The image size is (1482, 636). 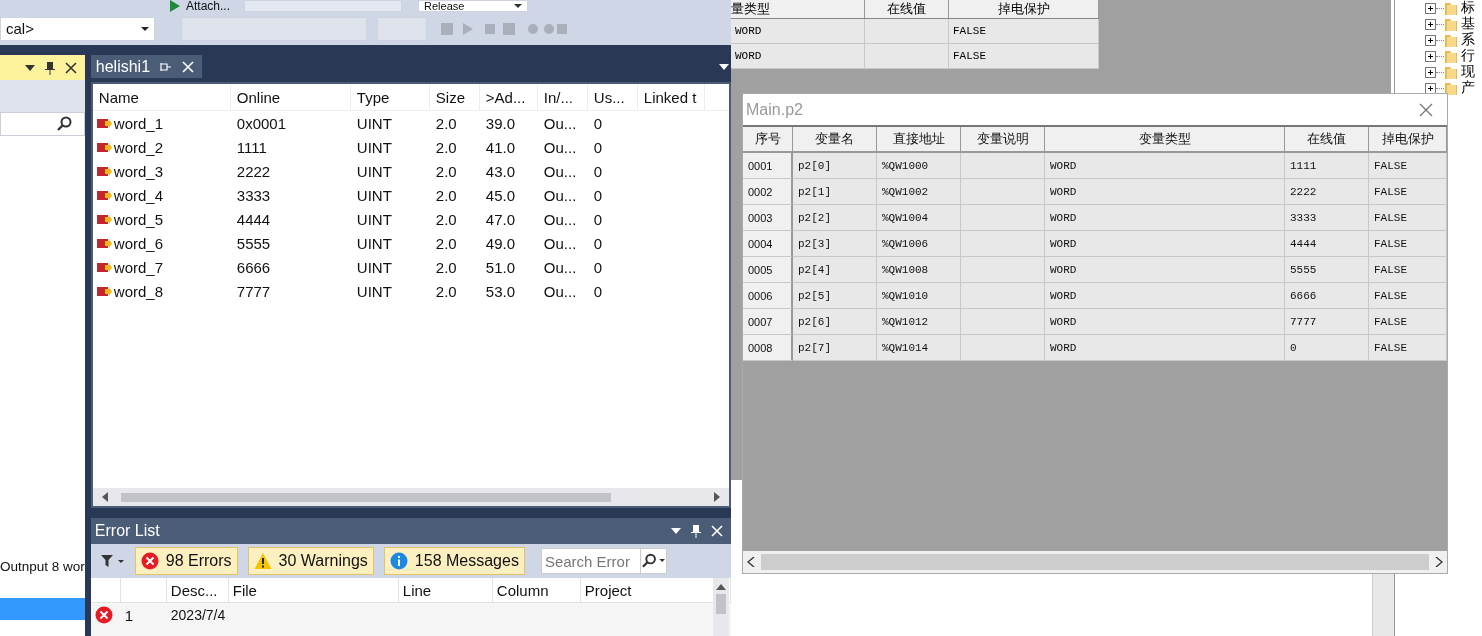 What do you see at coordinates (919, 322) in the screenshot?
I see `table-cell: %QW1012` at bounding box center [919, 322].